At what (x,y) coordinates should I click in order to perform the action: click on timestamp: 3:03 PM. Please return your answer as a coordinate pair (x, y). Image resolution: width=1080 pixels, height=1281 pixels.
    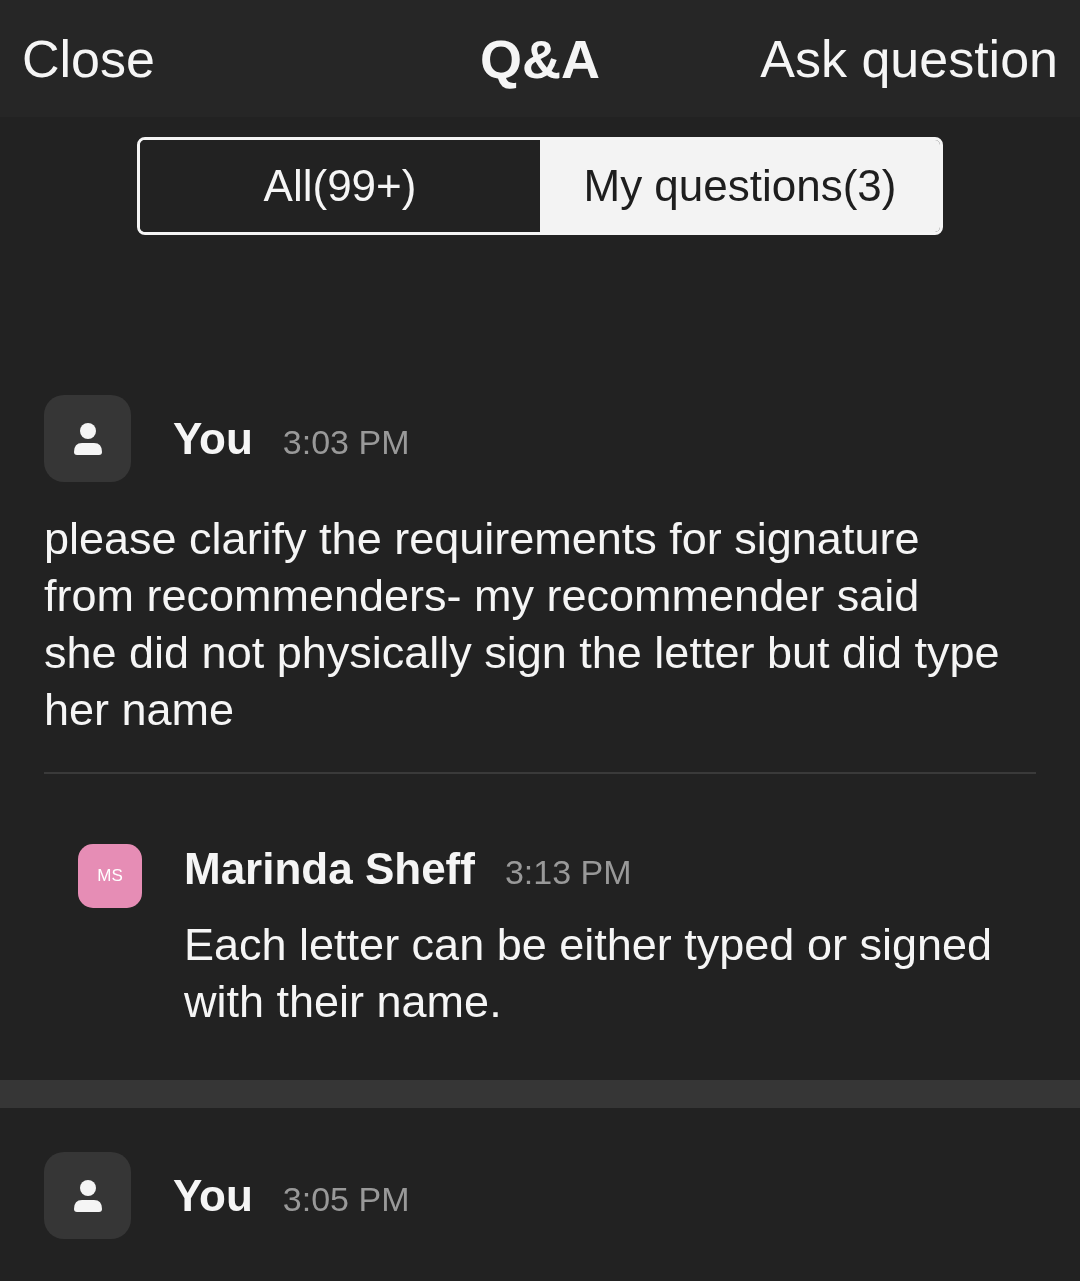
    Looking at the image, I should click on (346, 442).